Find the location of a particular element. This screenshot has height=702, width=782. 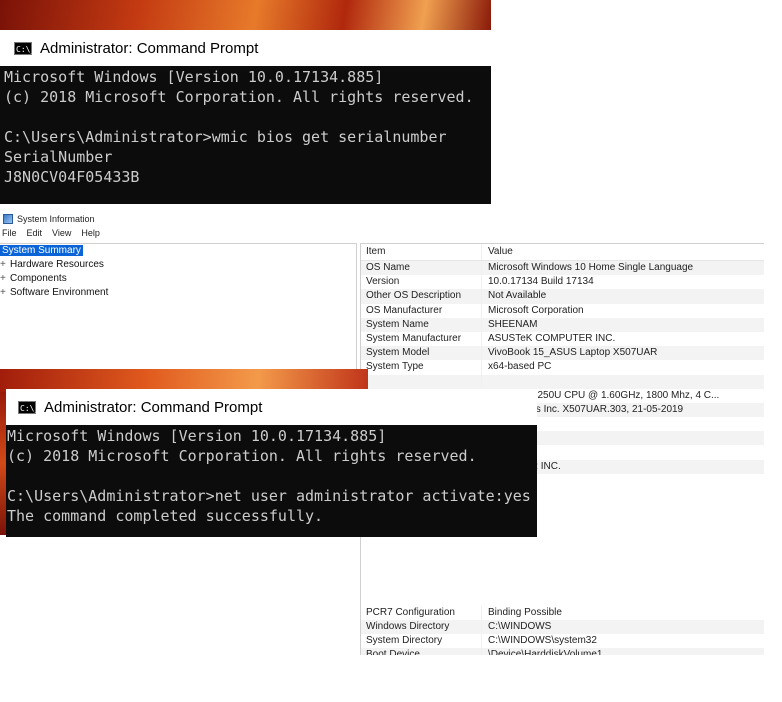

sysinfo-titlebar: System Information is located at coordinates (391, 219).